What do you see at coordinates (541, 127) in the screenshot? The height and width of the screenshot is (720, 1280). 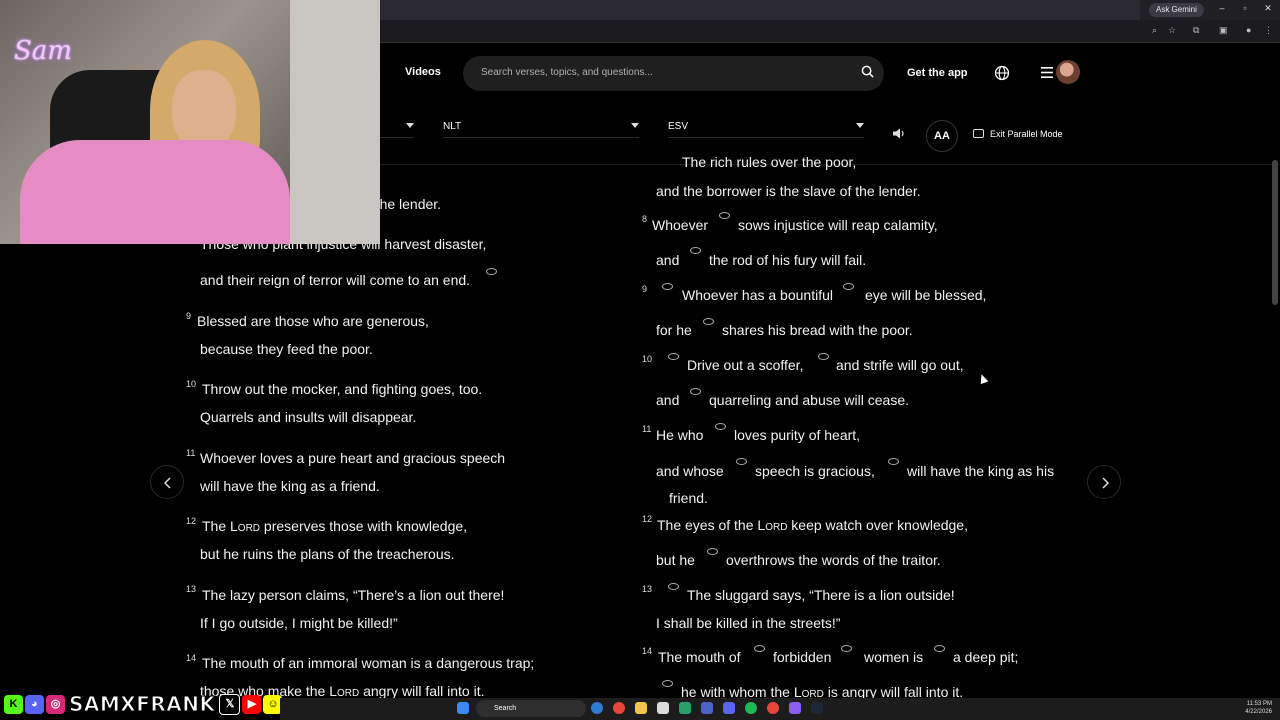 I see `version-select-nlt: NLT` at bounding box center [541, 127].